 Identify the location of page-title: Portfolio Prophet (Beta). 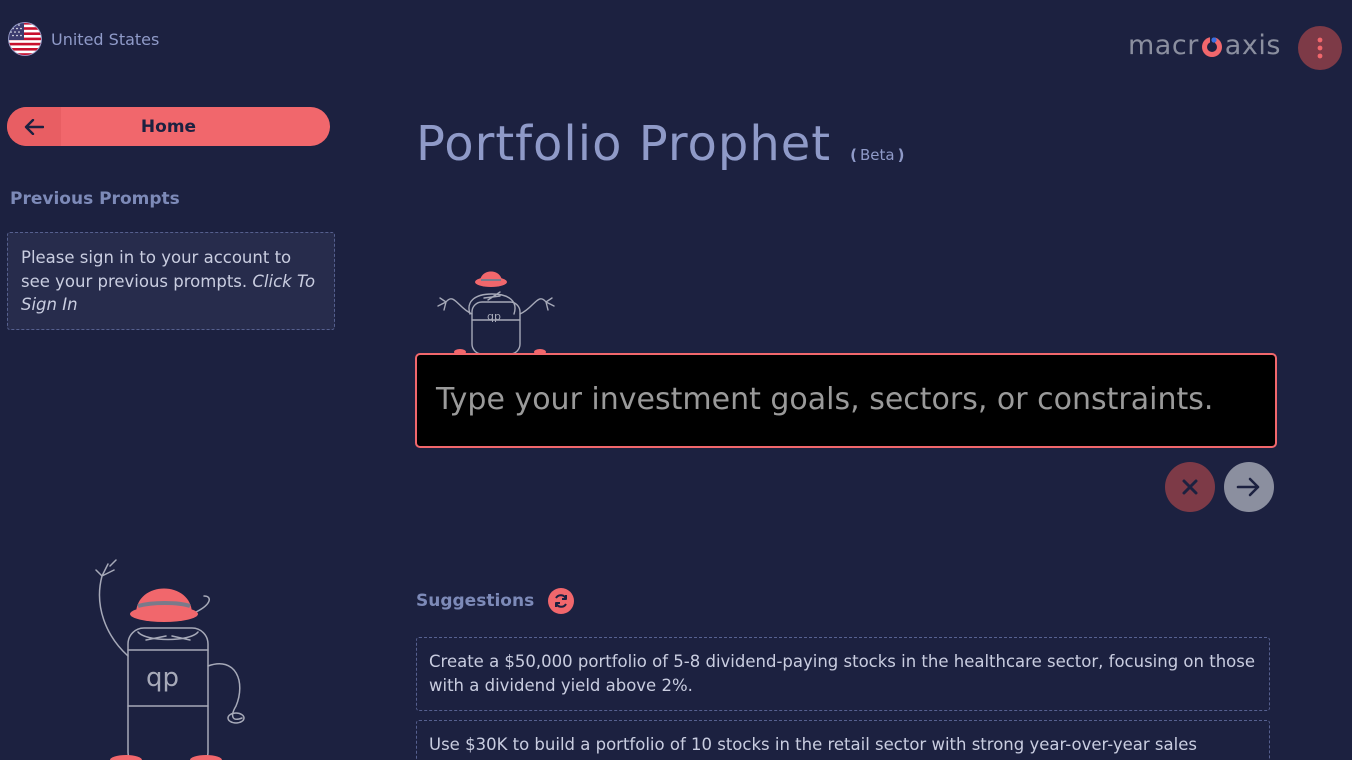
(661, 144).